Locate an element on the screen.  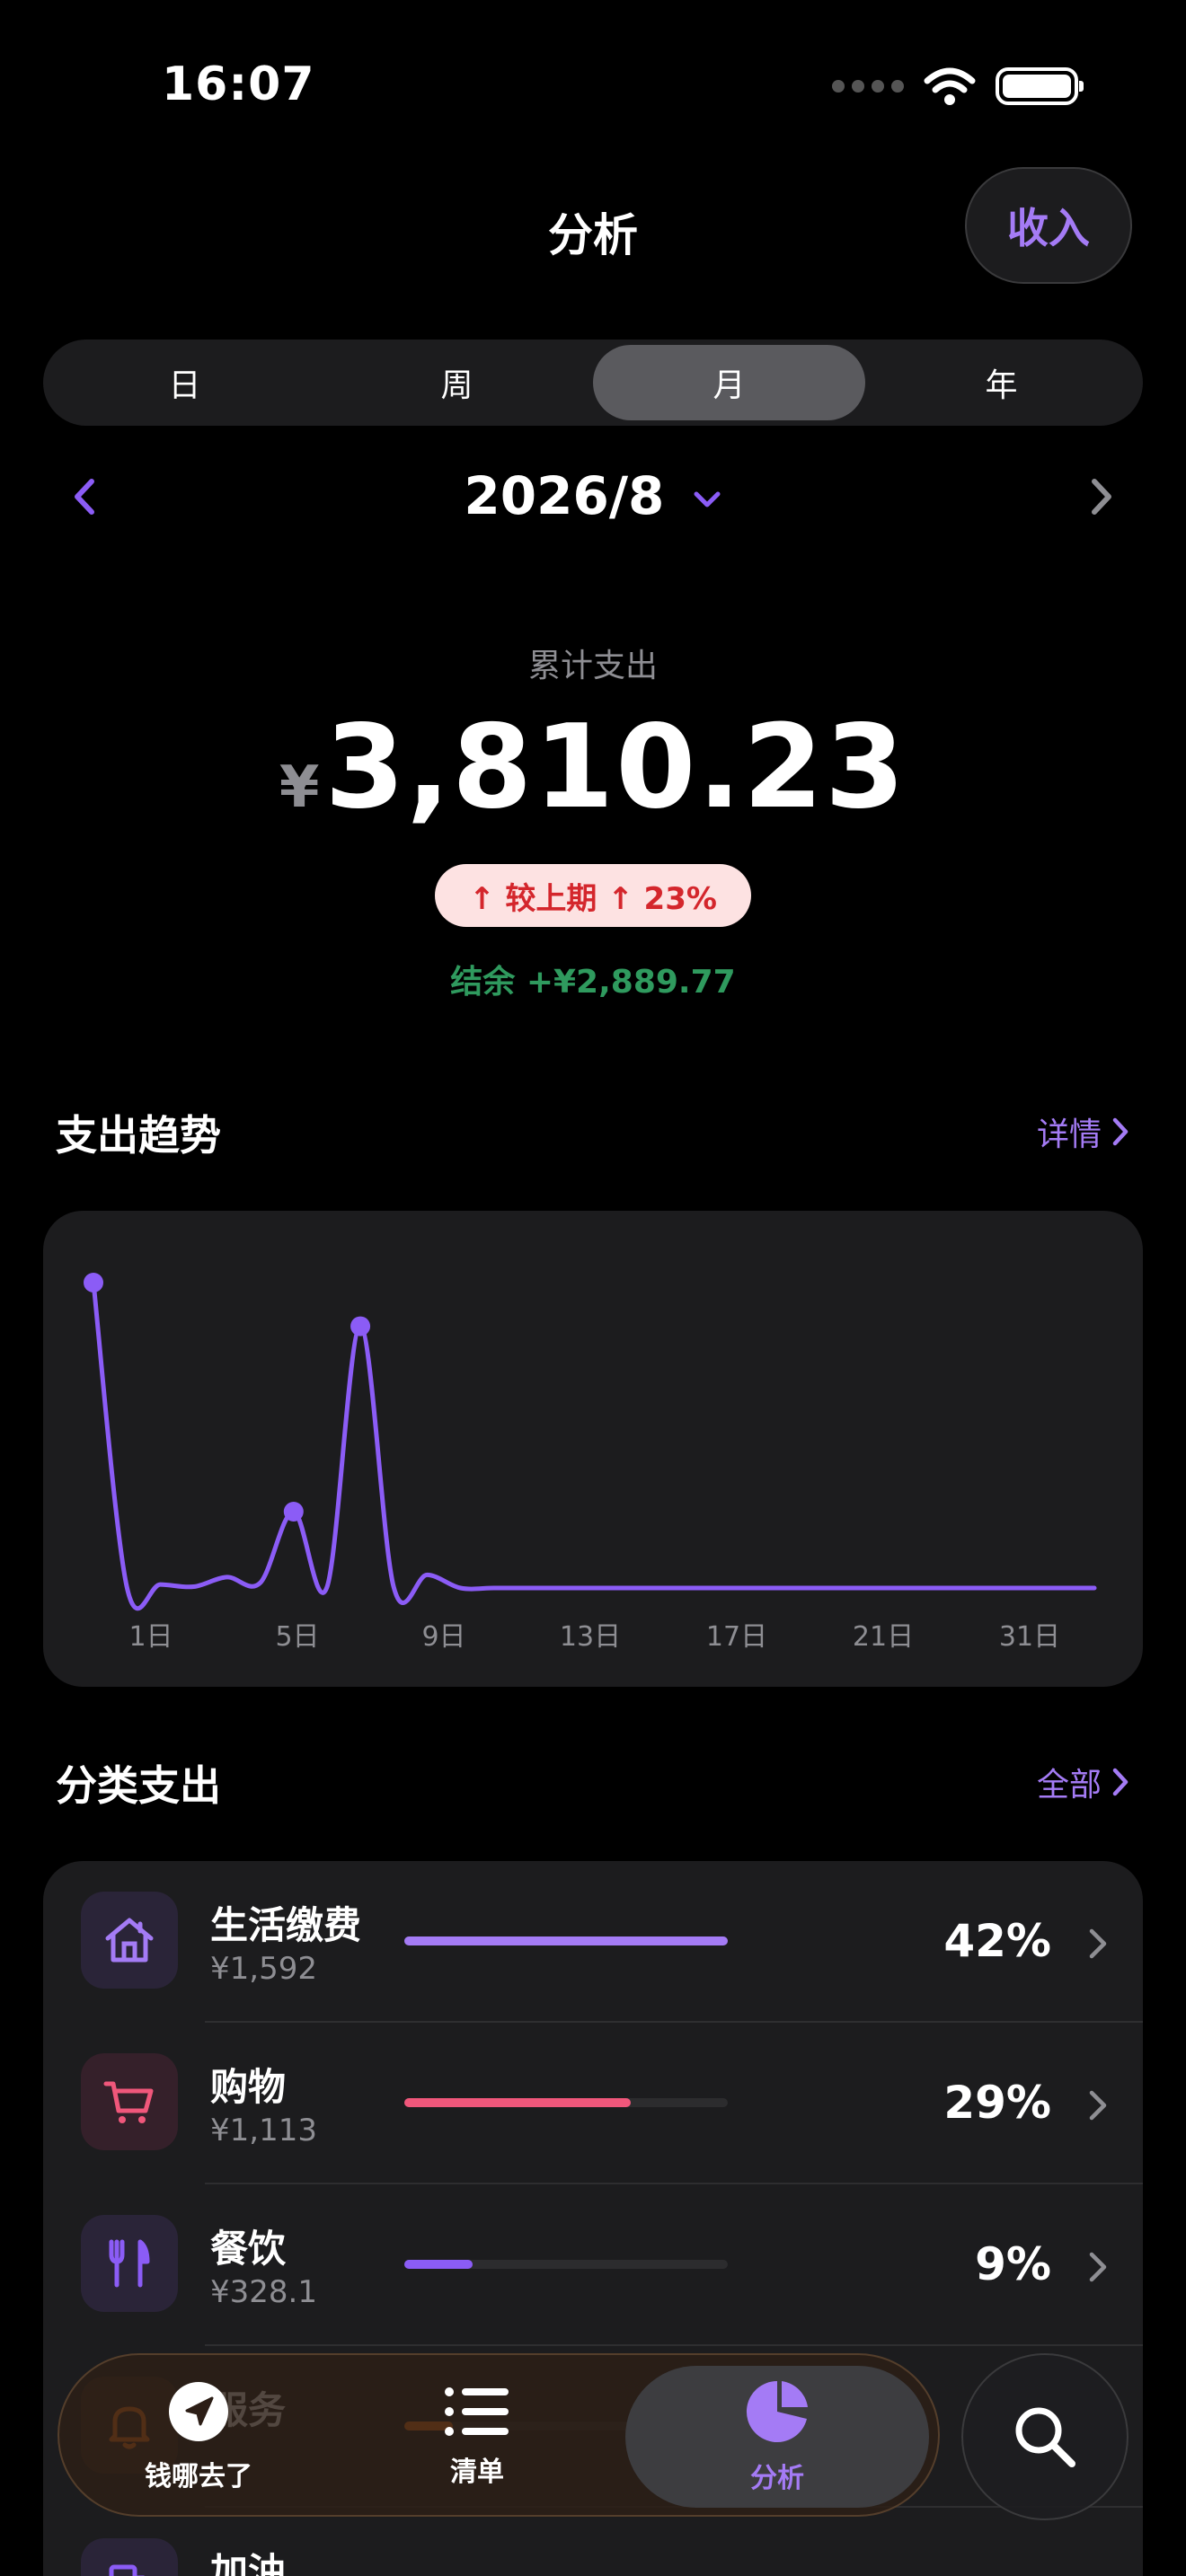
search-icon is located at coordinates (1045, 2437).